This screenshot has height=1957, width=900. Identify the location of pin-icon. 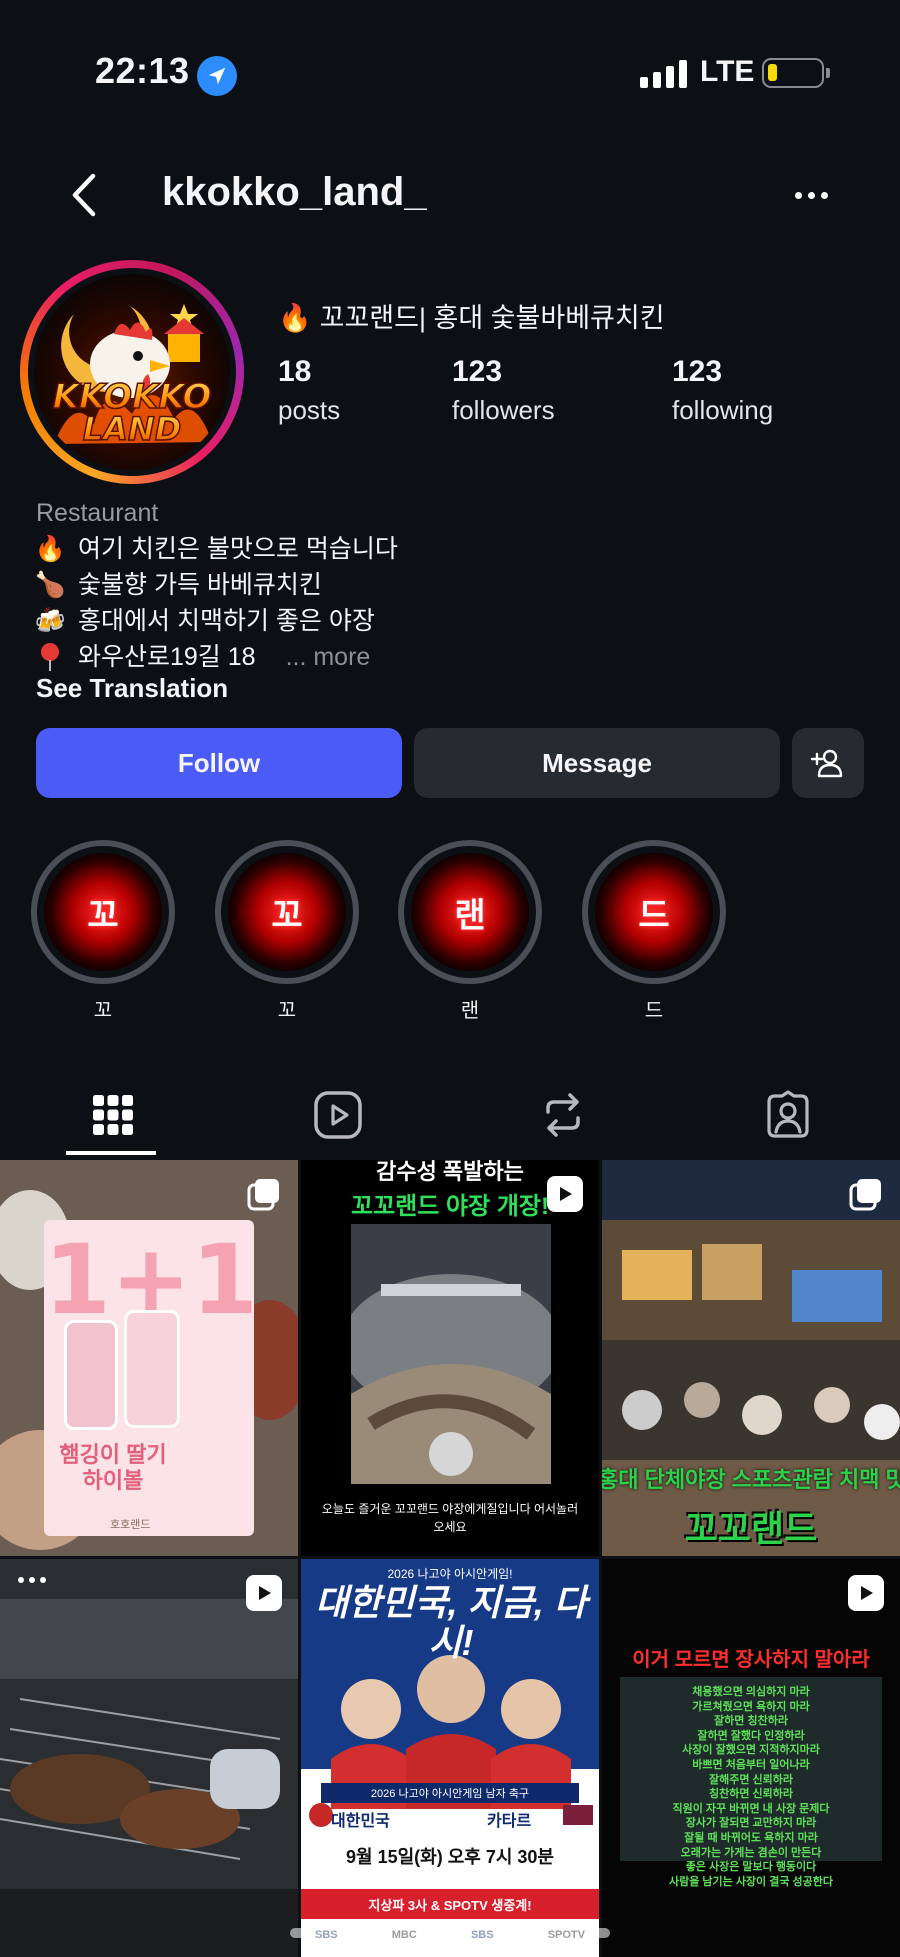
(50, 657).